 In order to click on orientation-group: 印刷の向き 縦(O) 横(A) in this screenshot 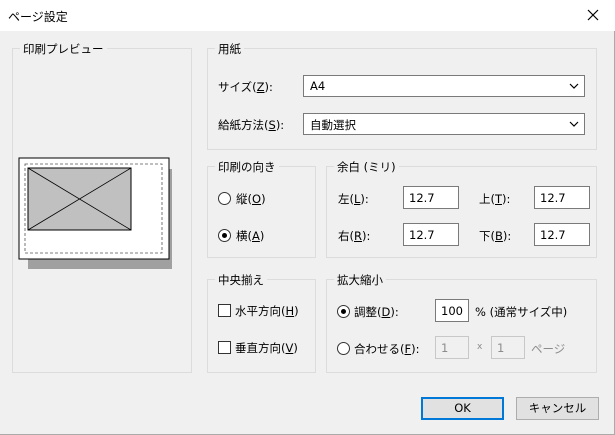, I will do `click(261, 208)`.